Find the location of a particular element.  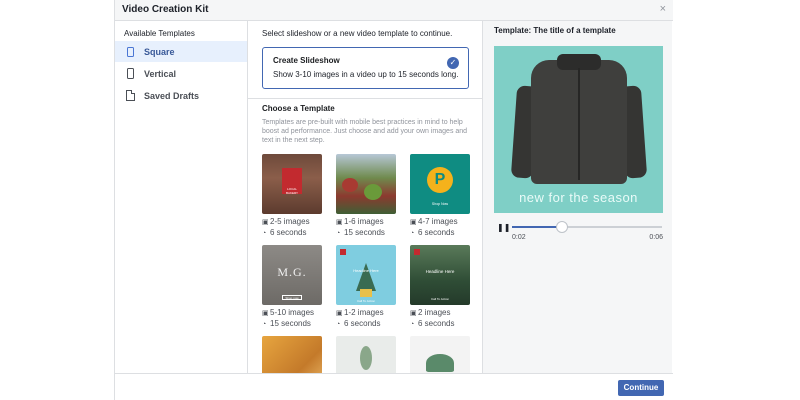

template-card: P Shop Now ▣4-7 images ◔ 6 seconds is located at coordinates (441, 196).